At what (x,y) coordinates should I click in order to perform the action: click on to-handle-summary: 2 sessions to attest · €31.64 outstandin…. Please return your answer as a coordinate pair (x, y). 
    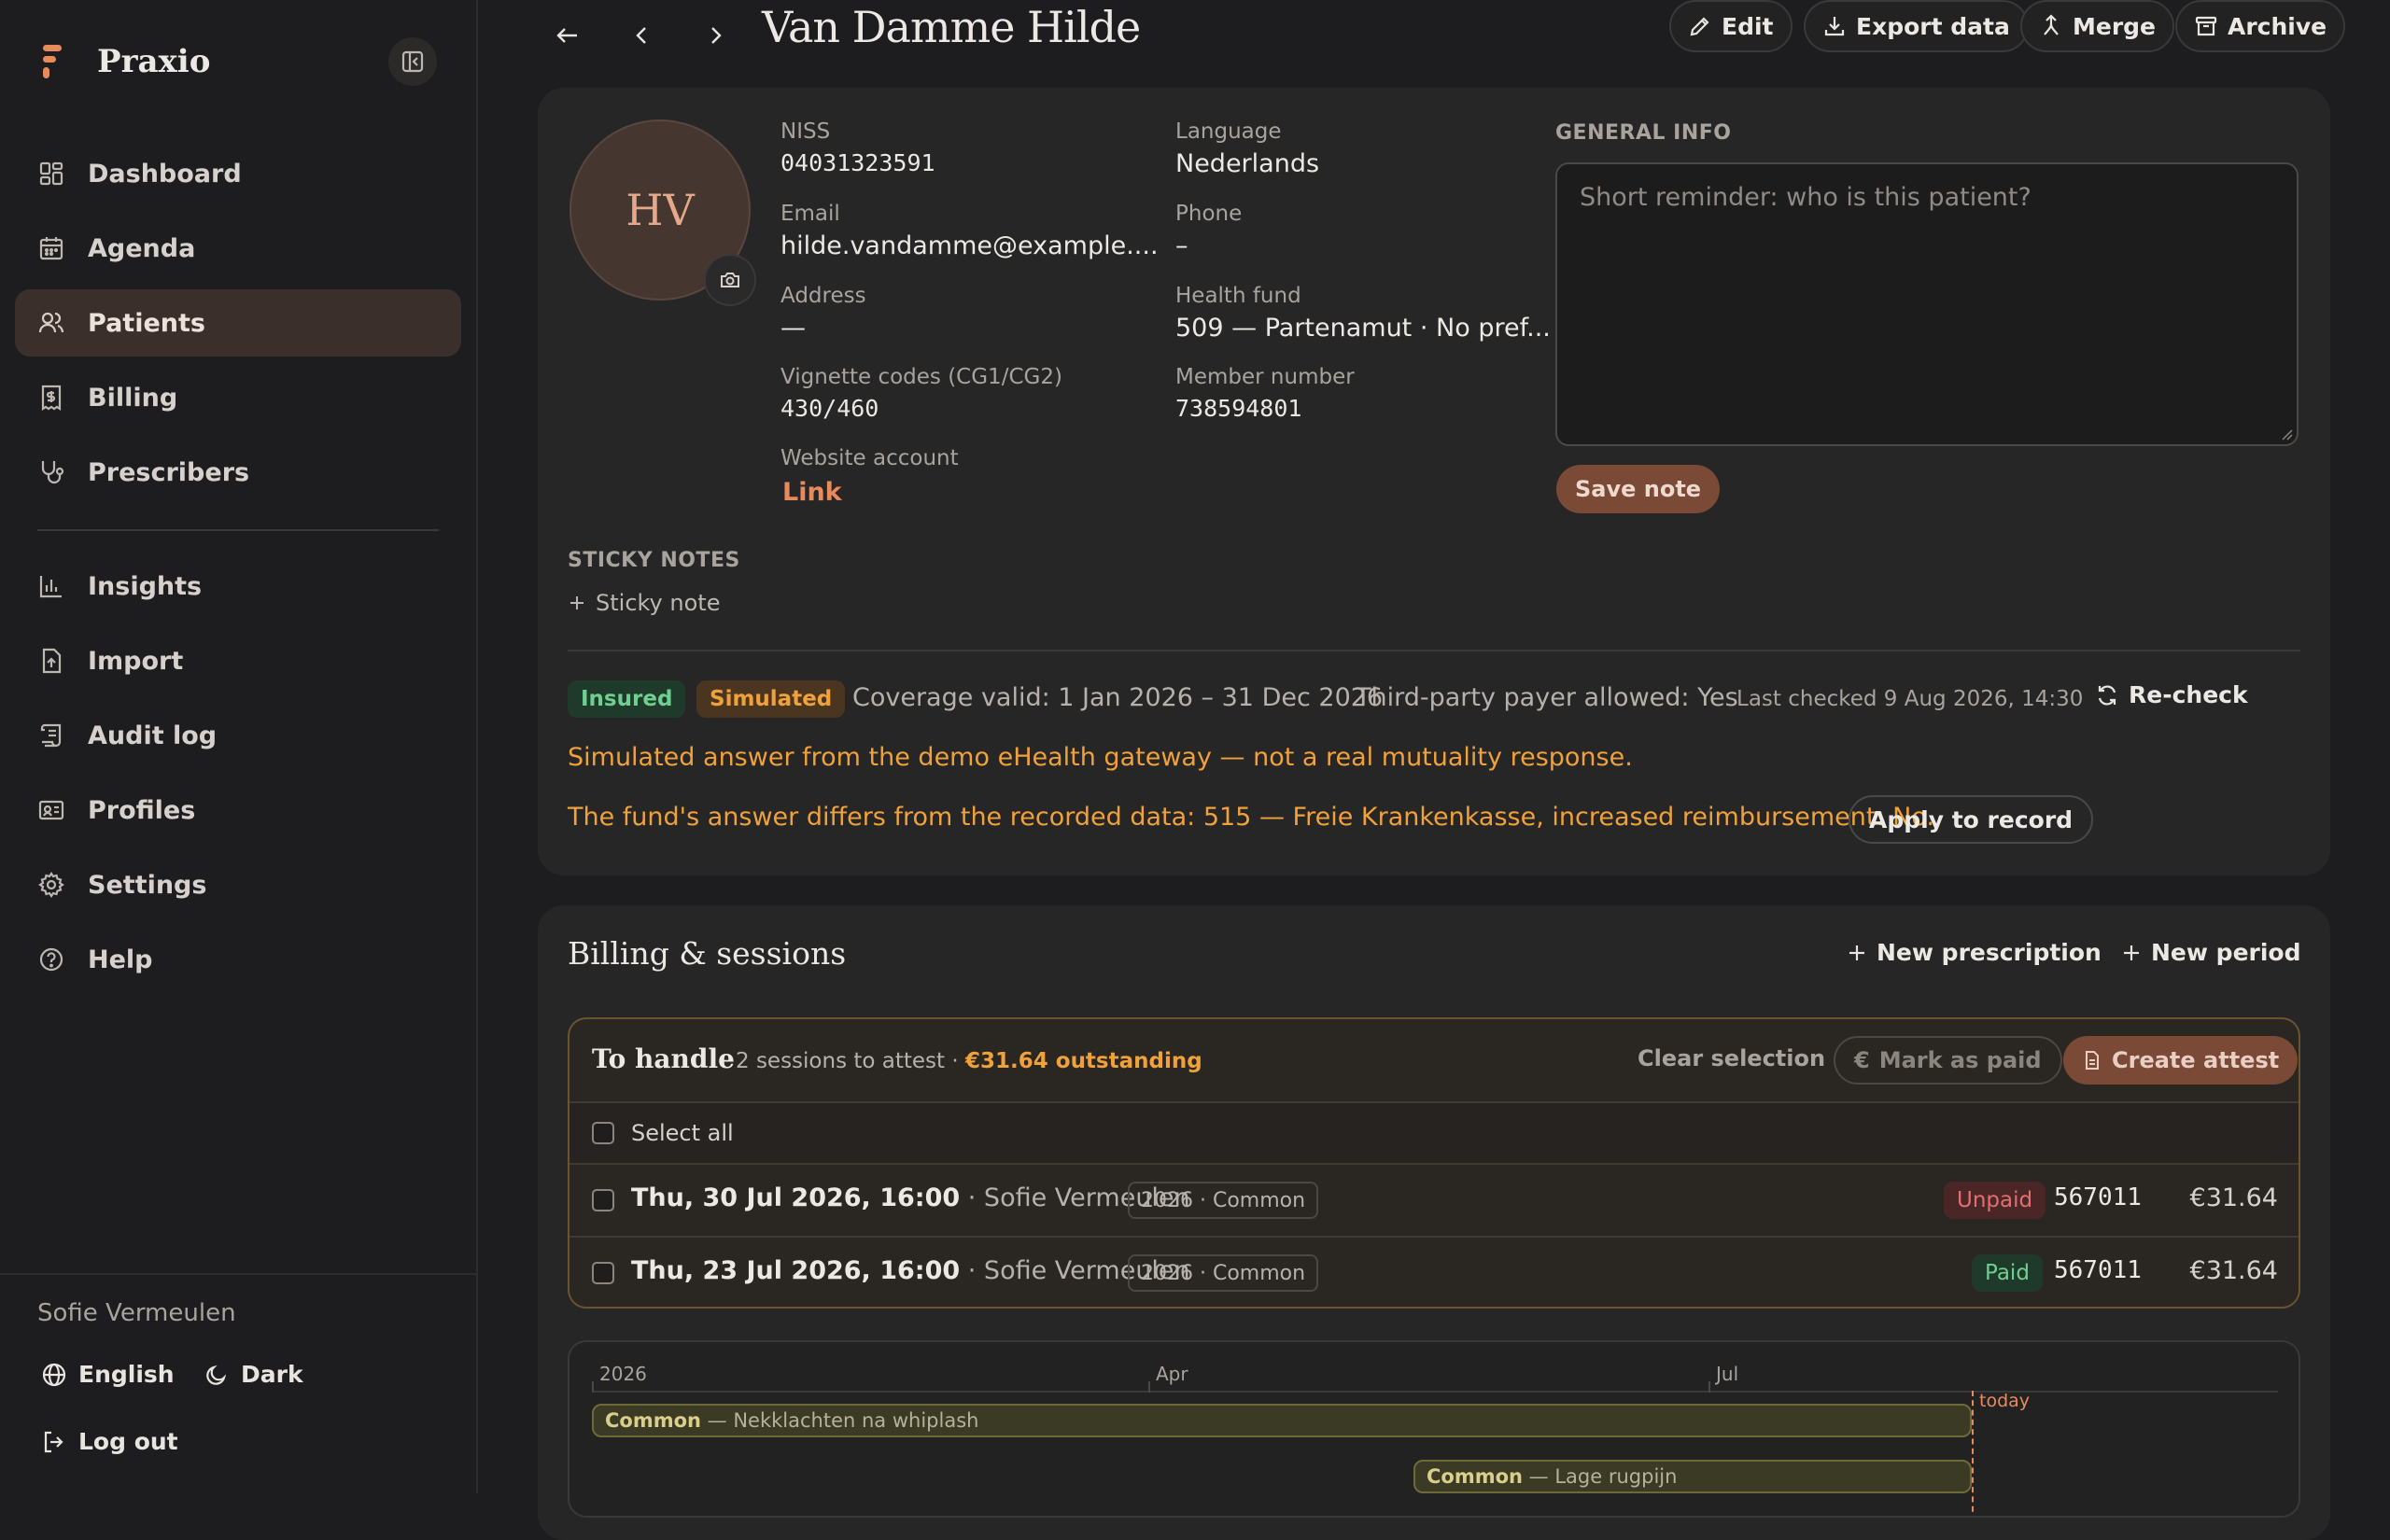
    Looking at the image, I should click on (969, 1061).